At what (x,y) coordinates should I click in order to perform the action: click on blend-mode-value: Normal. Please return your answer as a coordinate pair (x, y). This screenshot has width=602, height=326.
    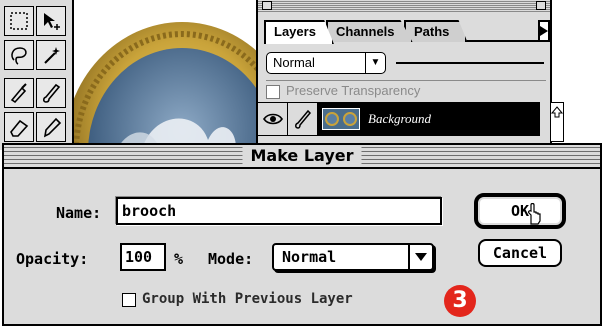
    Looking at the image, I should click on (294, 62).